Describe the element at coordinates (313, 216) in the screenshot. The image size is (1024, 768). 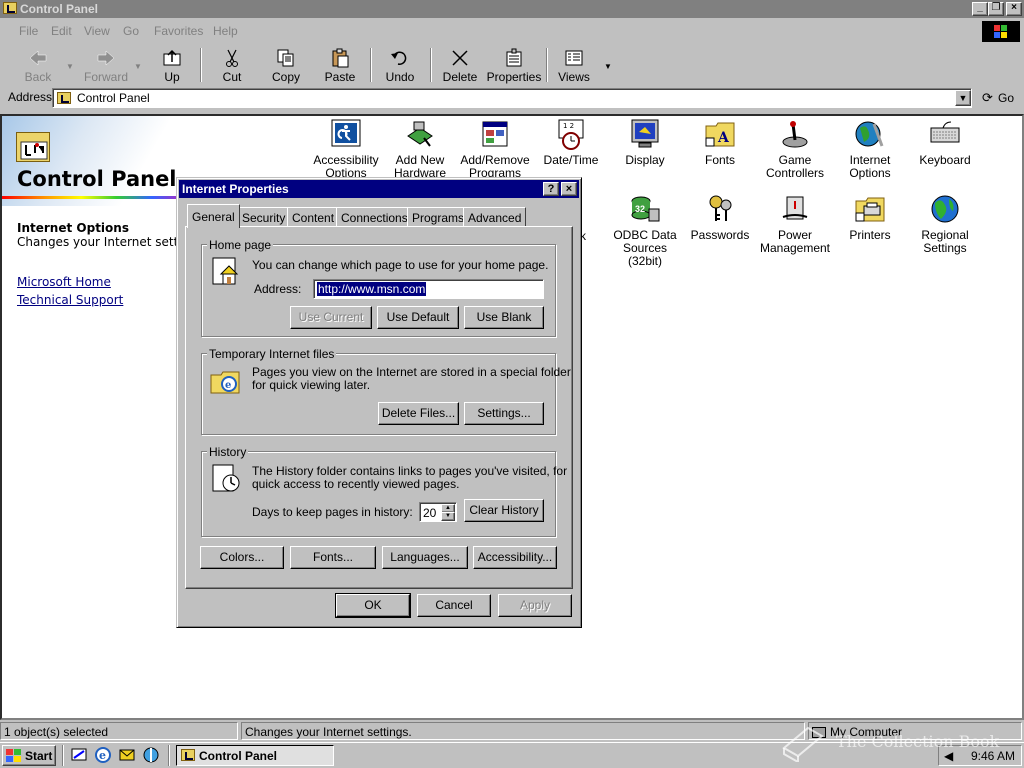
I see `tab-content: Content` at that location.